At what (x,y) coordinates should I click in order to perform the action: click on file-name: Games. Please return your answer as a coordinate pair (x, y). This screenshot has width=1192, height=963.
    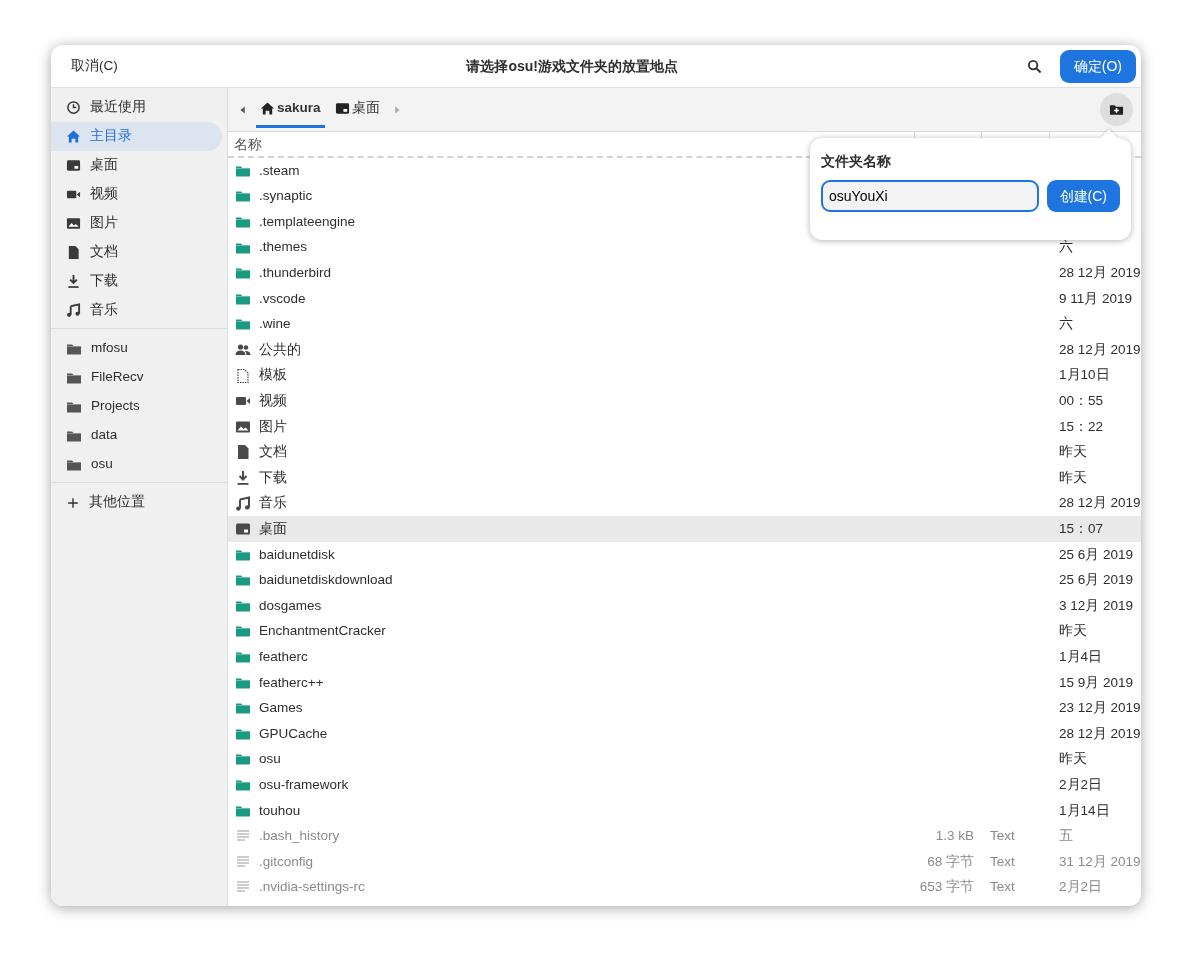
    Looking at the image, I should click on (281, 708).